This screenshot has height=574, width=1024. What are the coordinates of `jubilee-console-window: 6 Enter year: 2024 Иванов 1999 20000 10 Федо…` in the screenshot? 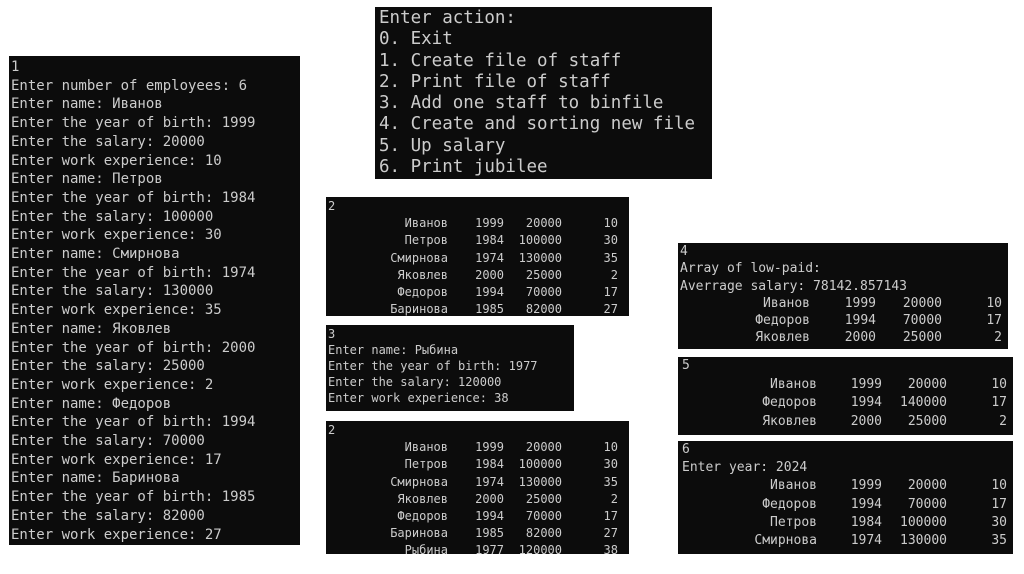 It's located at (845, 497).